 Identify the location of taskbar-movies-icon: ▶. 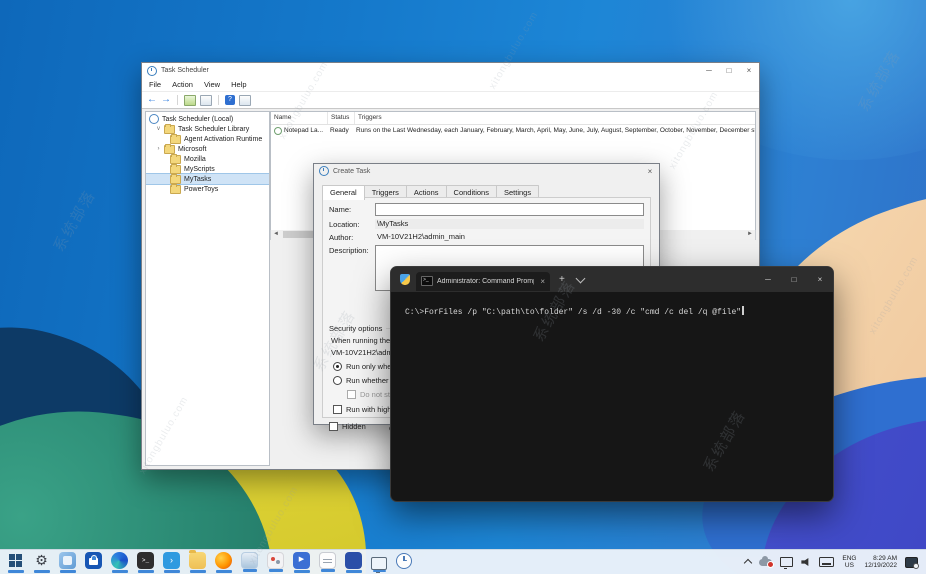
(301, 562).